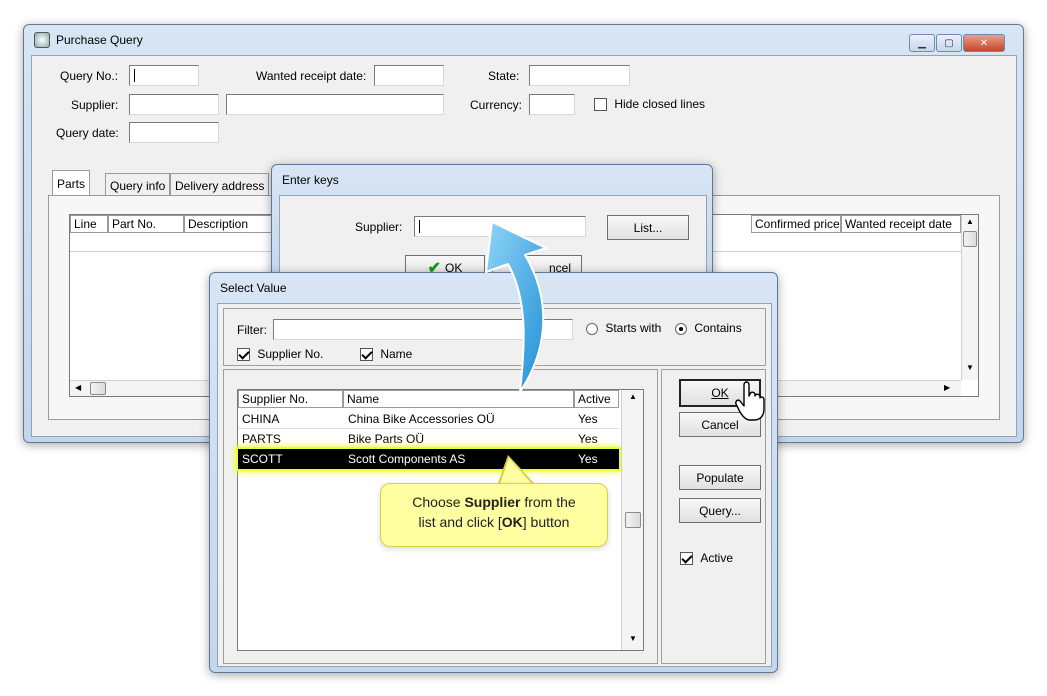  Describe the element at coordinates (335, 104) in the screenshot. I see `supplier-name-input` at that location.